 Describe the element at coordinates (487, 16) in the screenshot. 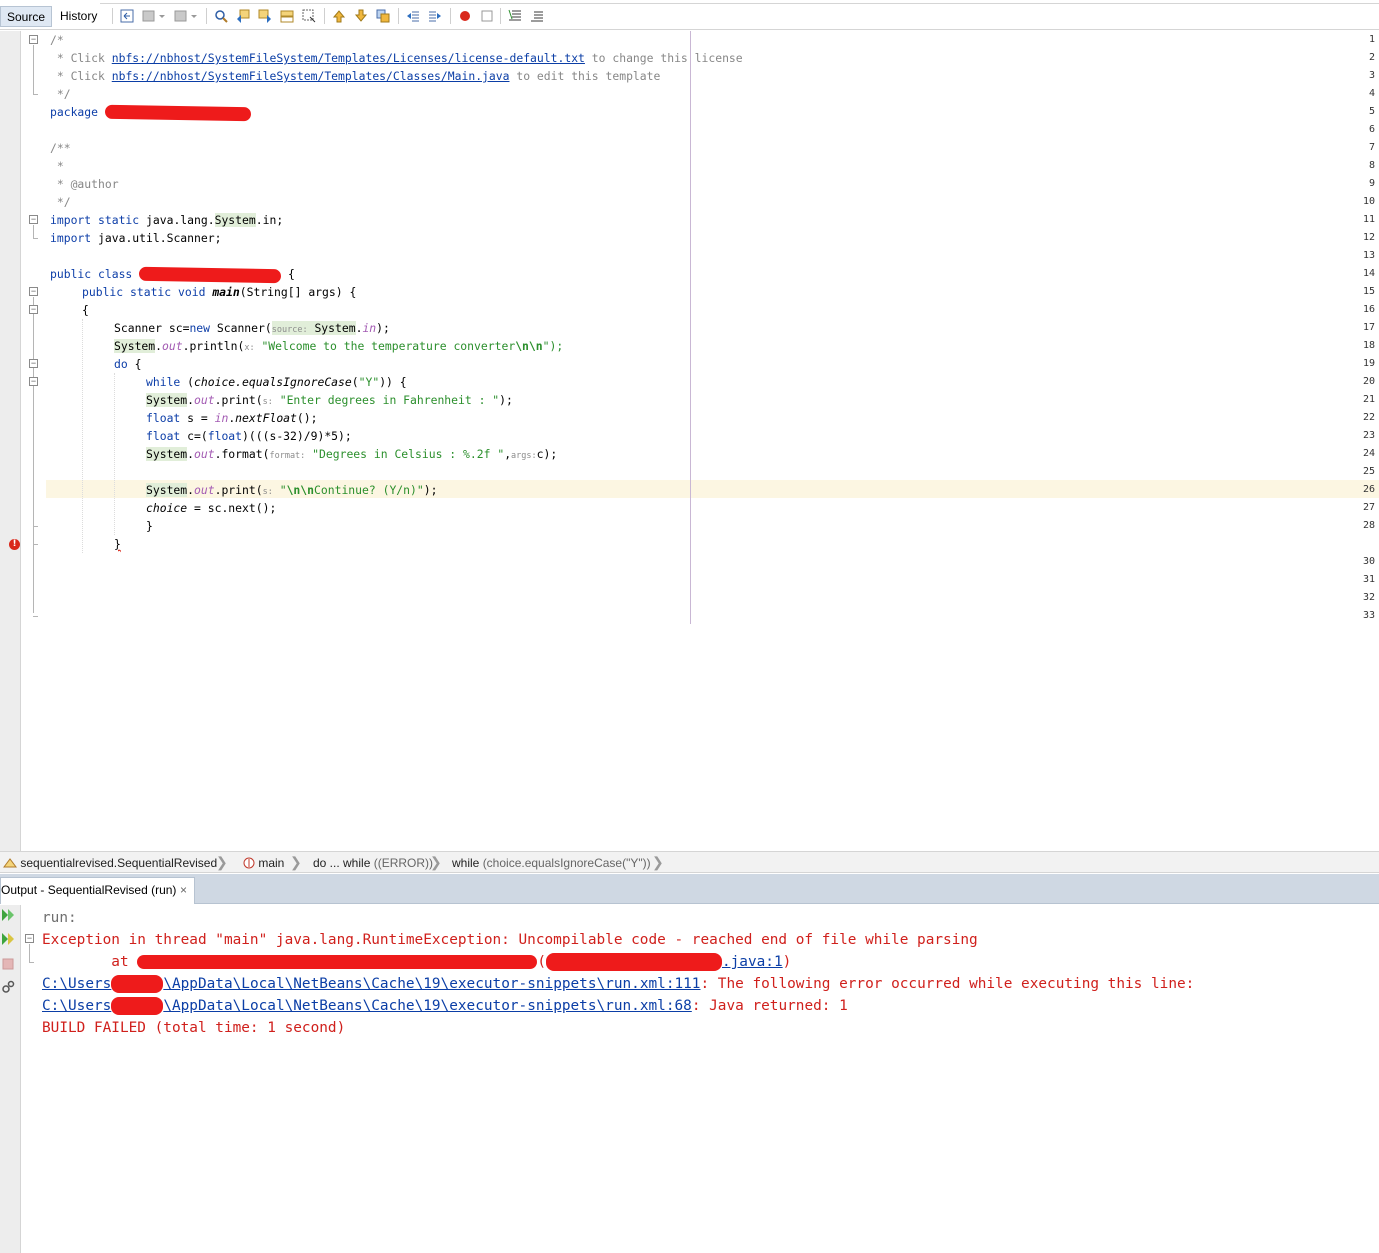

I see `stop-macro-icon` at that location.